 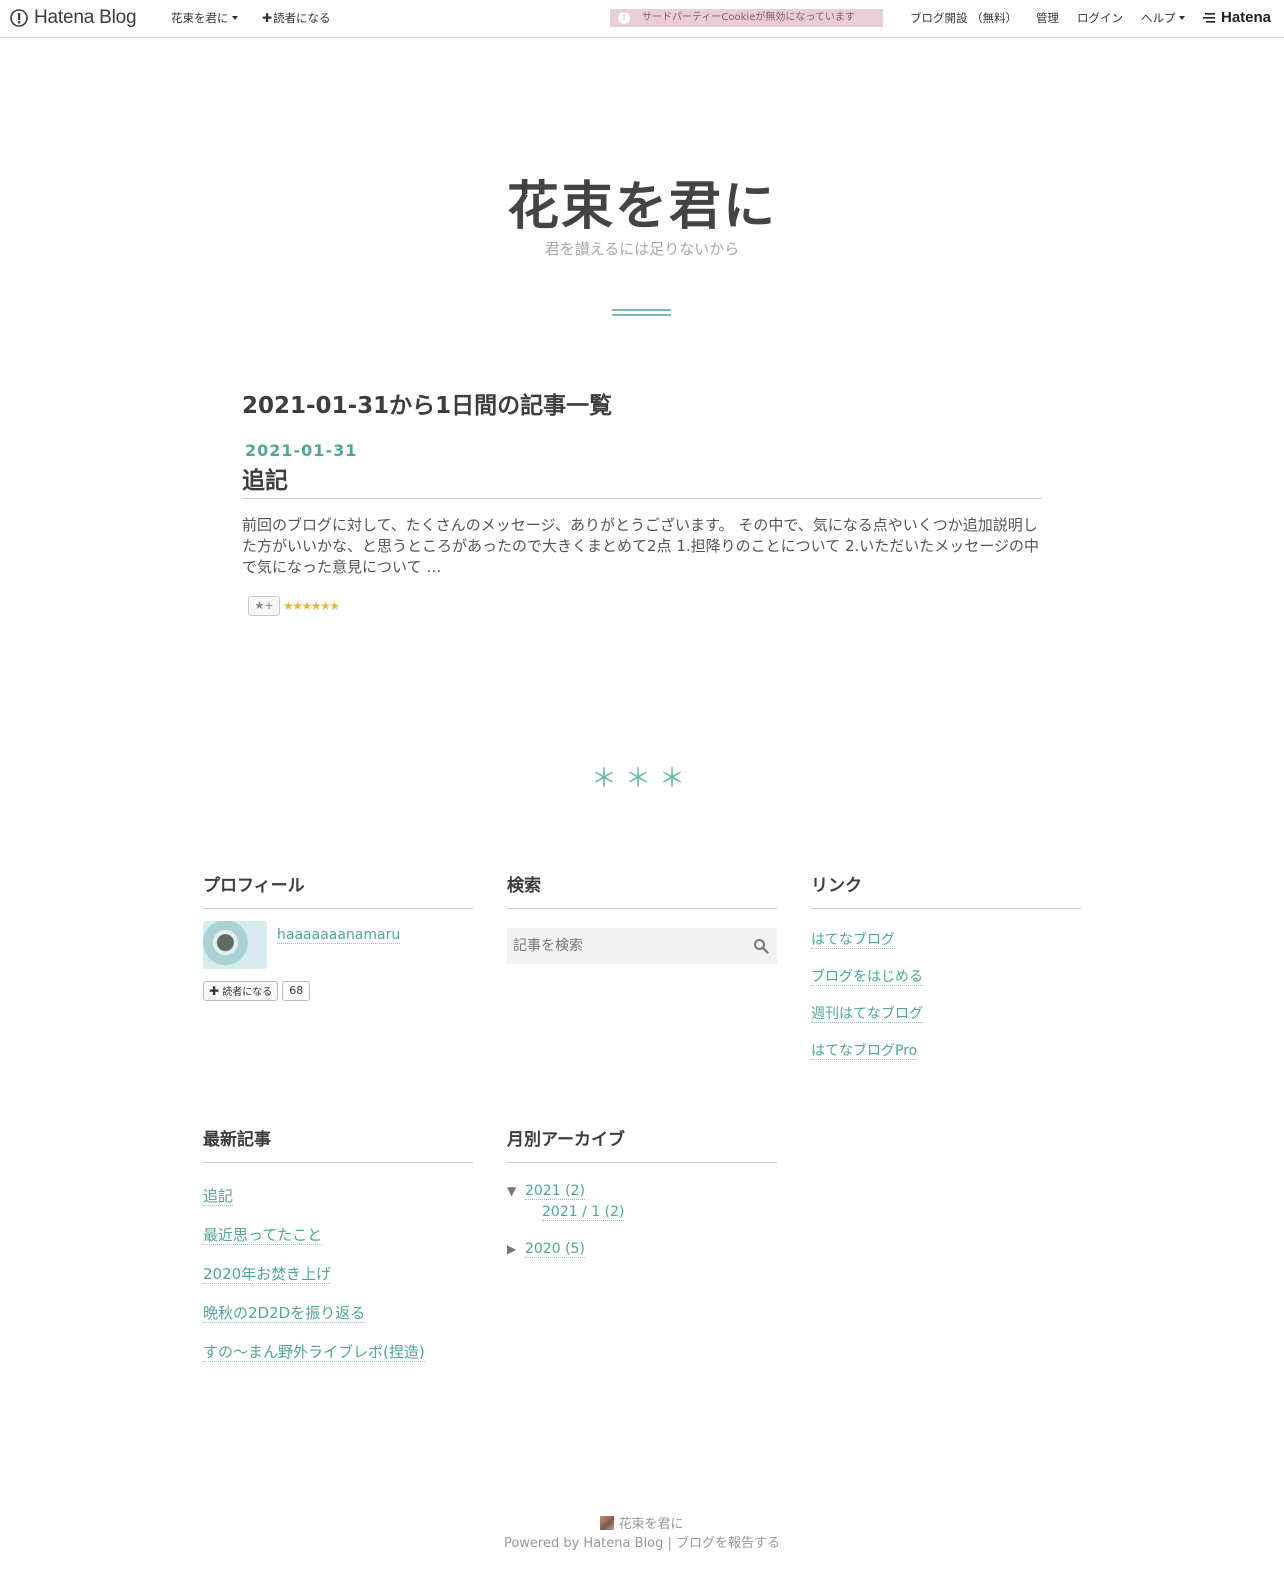 I want to click on hatena-star: ★+ ★★★★★★, so click(x=294, y=606).